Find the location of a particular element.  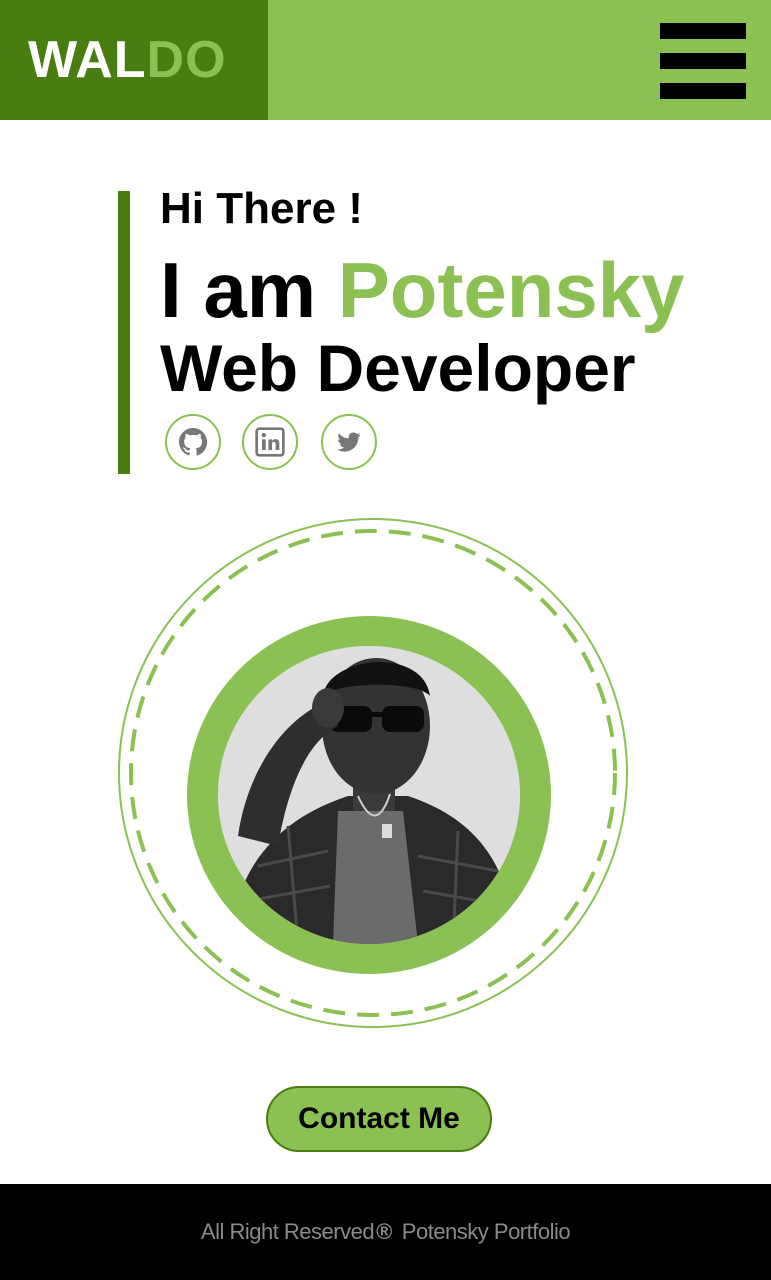

page-footer: All Right Reserved® Potensky Portfolio is located at coordinates (385, 1232).